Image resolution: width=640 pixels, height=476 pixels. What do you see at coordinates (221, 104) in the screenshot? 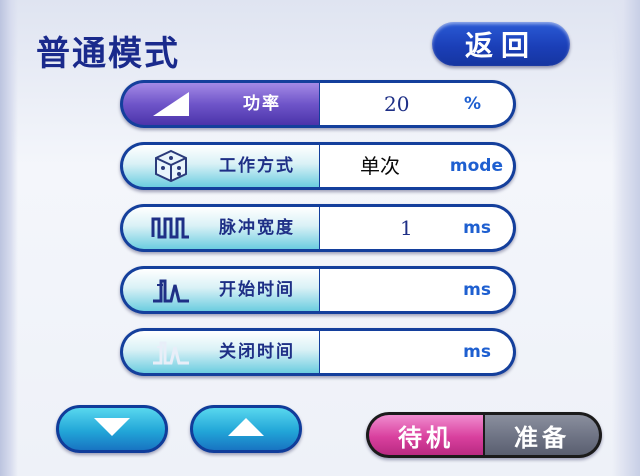
I see `power-label-button: 功率` at bounding box center [221, 104].